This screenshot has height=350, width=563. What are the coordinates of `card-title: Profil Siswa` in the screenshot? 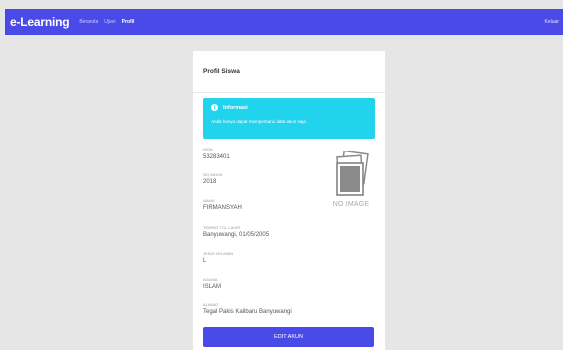 It's located at (289, 72).